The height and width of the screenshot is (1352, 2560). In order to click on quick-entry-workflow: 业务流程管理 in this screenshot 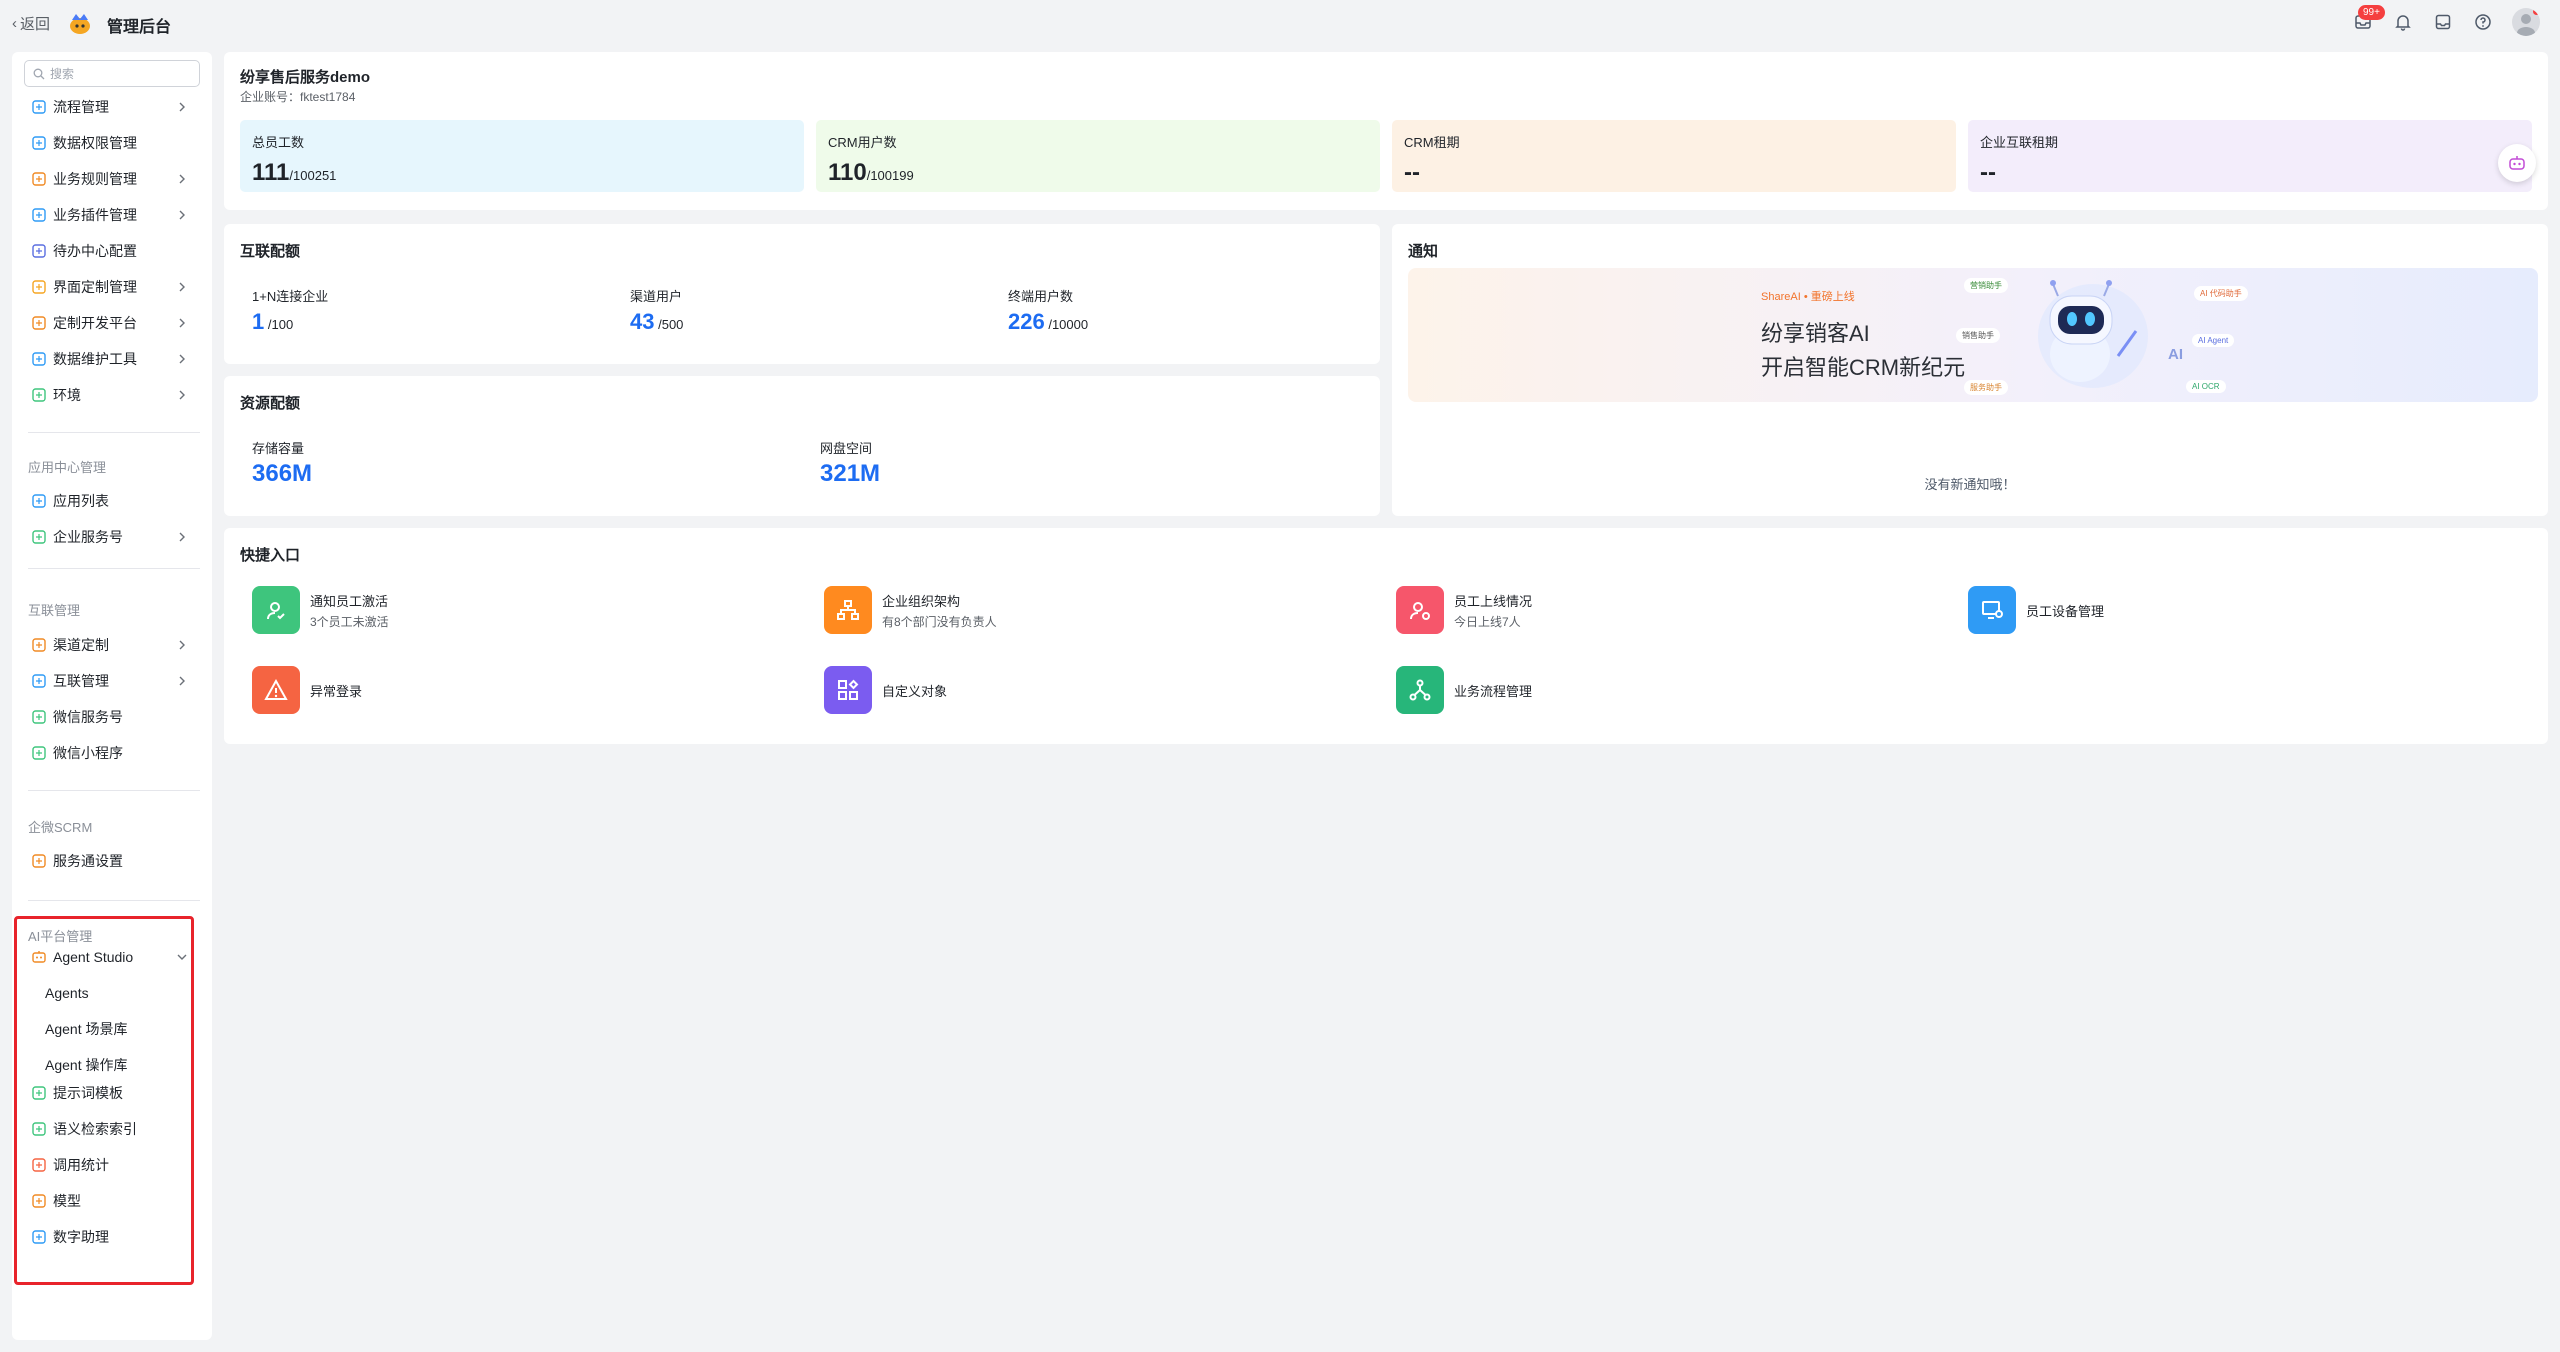, I will do `click(1464, 690)`.